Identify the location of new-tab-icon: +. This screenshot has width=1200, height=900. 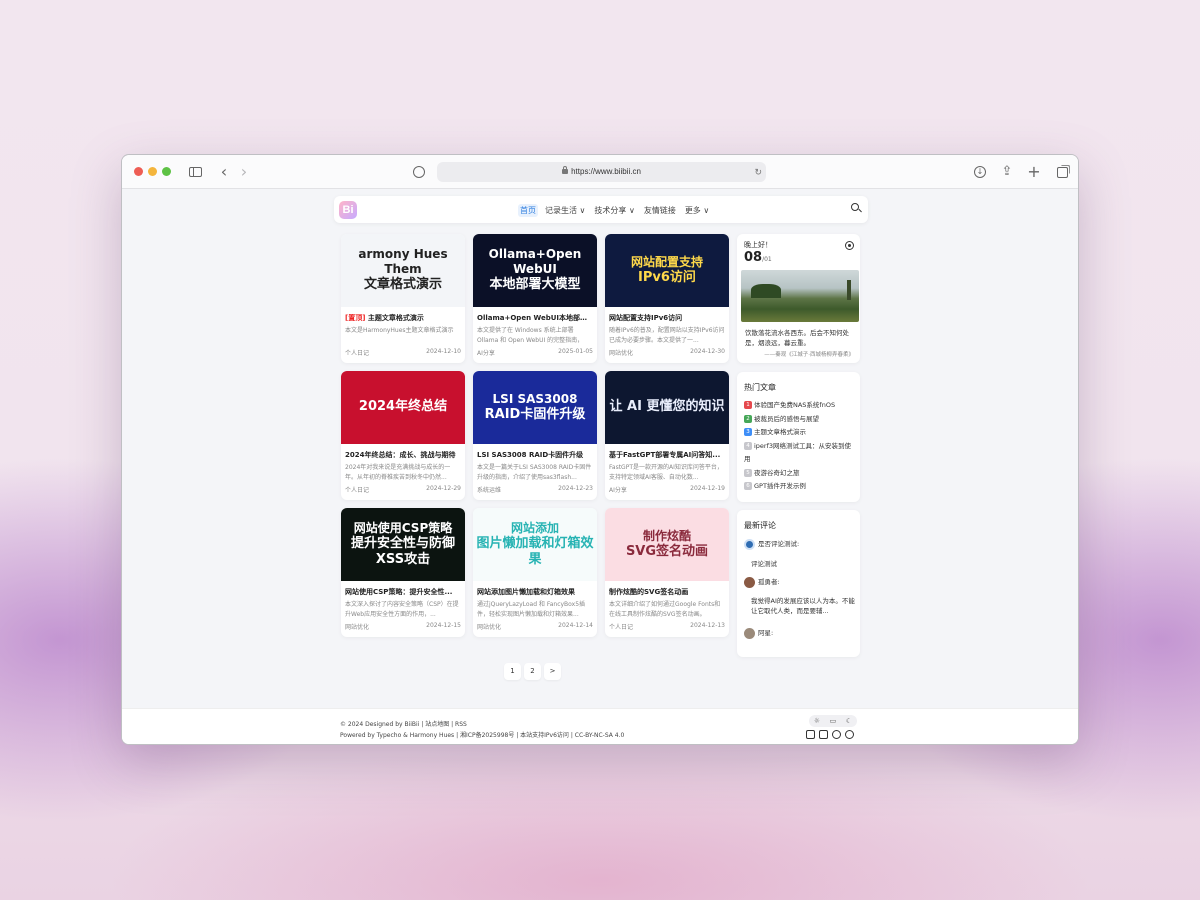
(1034, 172).